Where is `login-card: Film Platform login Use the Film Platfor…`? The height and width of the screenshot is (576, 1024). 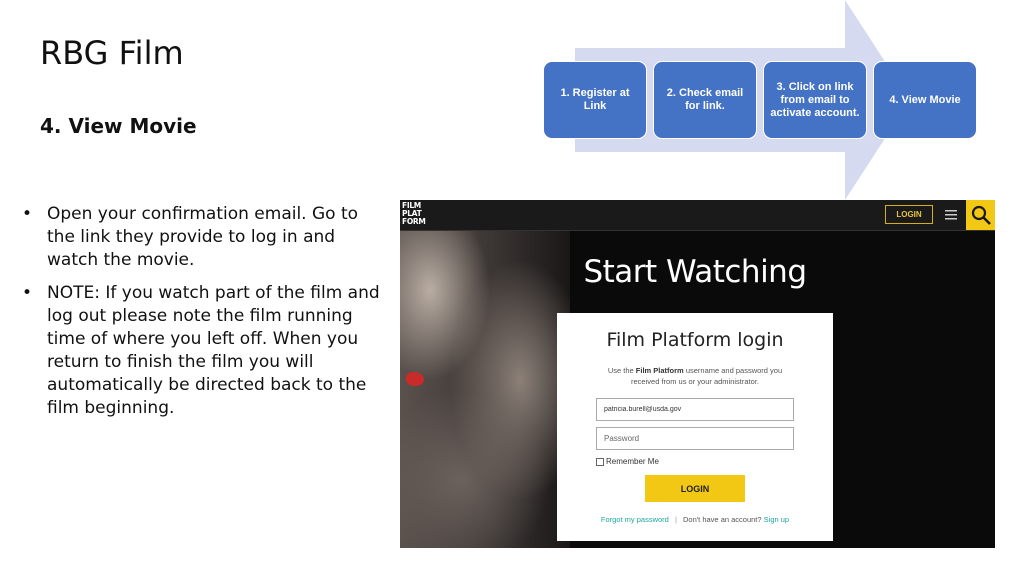 login-card: Film Platform login Use the Film Platfor… is located at coordinates (695, 427).